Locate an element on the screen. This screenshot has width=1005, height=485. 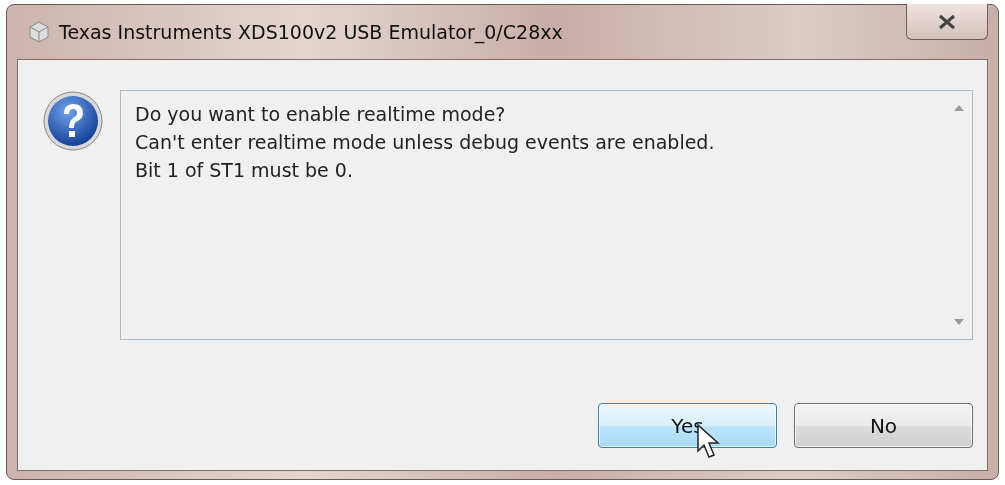
message-line: Can't enter realtime mode unless debug events are enabled. is located at coordinates (425, 142).